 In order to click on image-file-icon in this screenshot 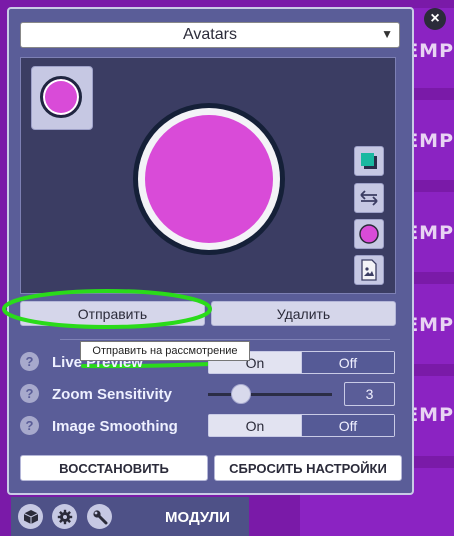, I will do `click(369, 270)`.